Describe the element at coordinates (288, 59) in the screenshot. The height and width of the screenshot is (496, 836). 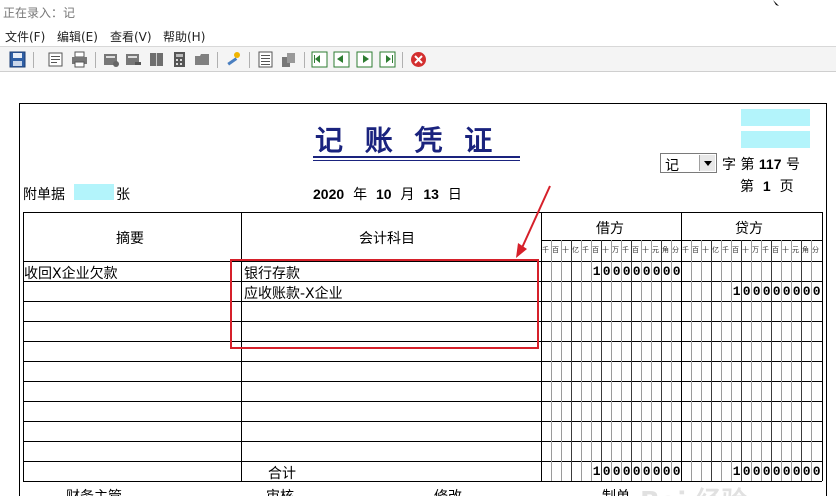
I see `paste-icon` at that location.